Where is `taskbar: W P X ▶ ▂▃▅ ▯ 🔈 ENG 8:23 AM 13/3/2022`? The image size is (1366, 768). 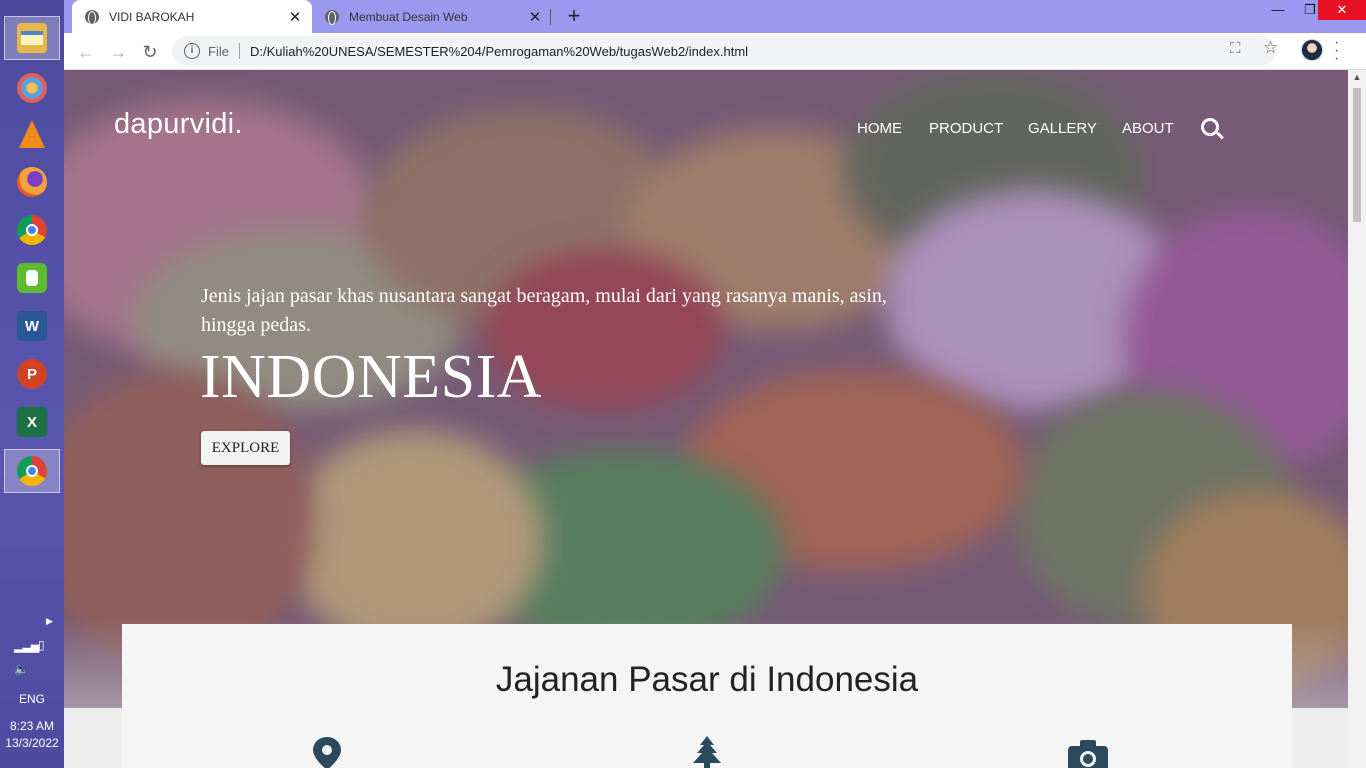 taskbar: W P X ▶ ▂▃▅ ▯ 🔈 ENG 8:23 AM 13/3/2022 is located at coordinates (32, 384).